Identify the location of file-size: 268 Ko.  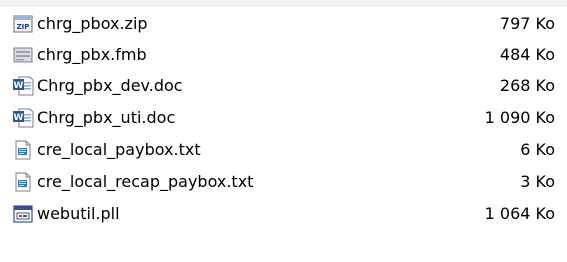
(527, 85).